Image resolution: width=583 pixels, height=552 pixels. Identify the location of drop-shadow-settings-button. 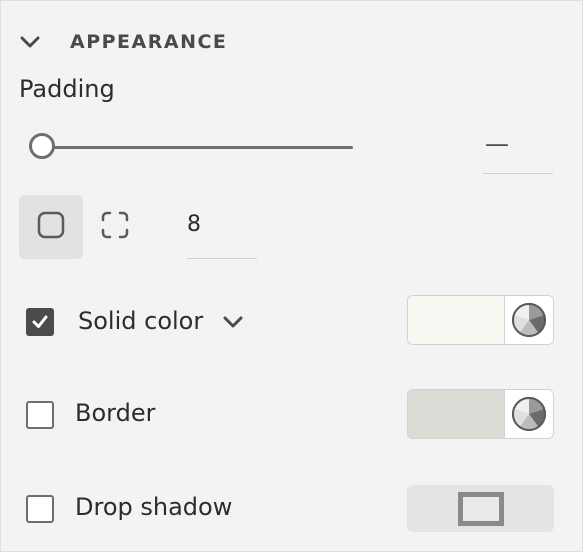
(480, 508).